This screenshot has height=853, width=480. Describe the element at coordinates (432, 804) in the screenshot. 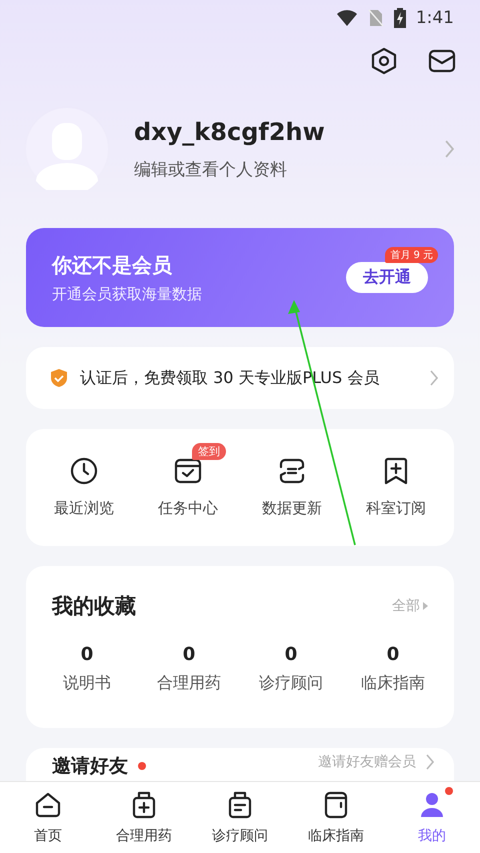

I see `person-icon` at that location.